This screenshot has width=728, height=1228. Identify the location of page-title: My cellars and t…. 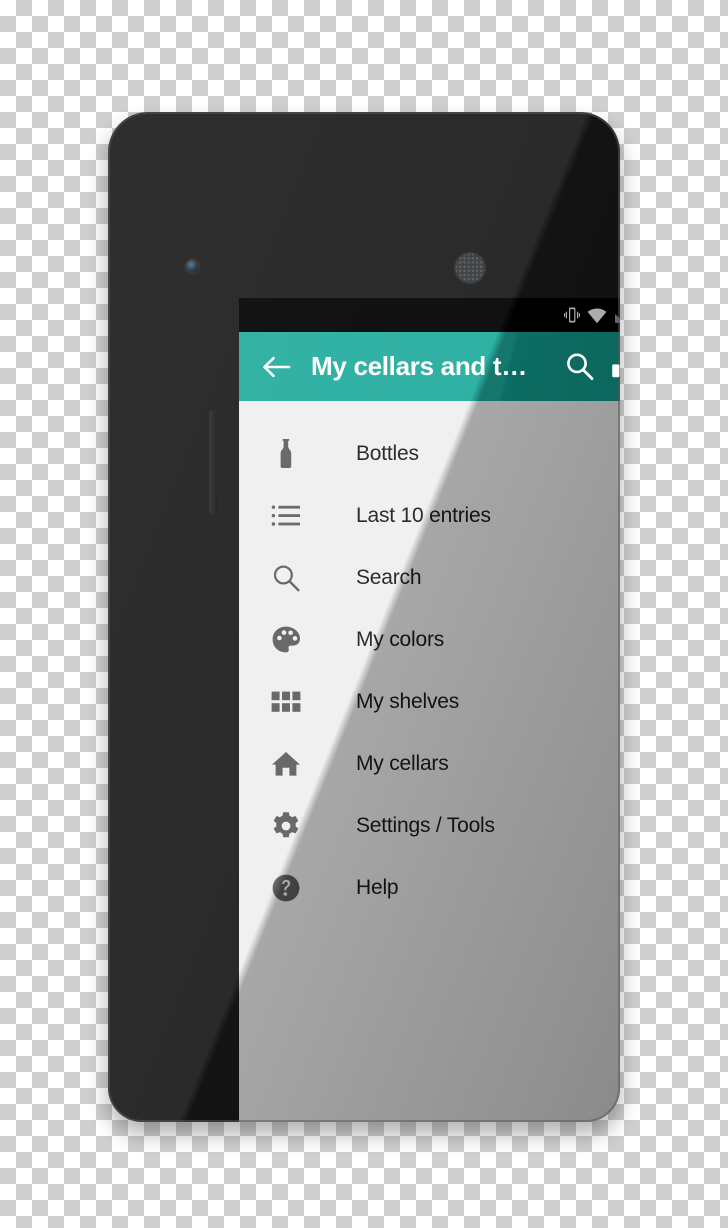
(419, 366).